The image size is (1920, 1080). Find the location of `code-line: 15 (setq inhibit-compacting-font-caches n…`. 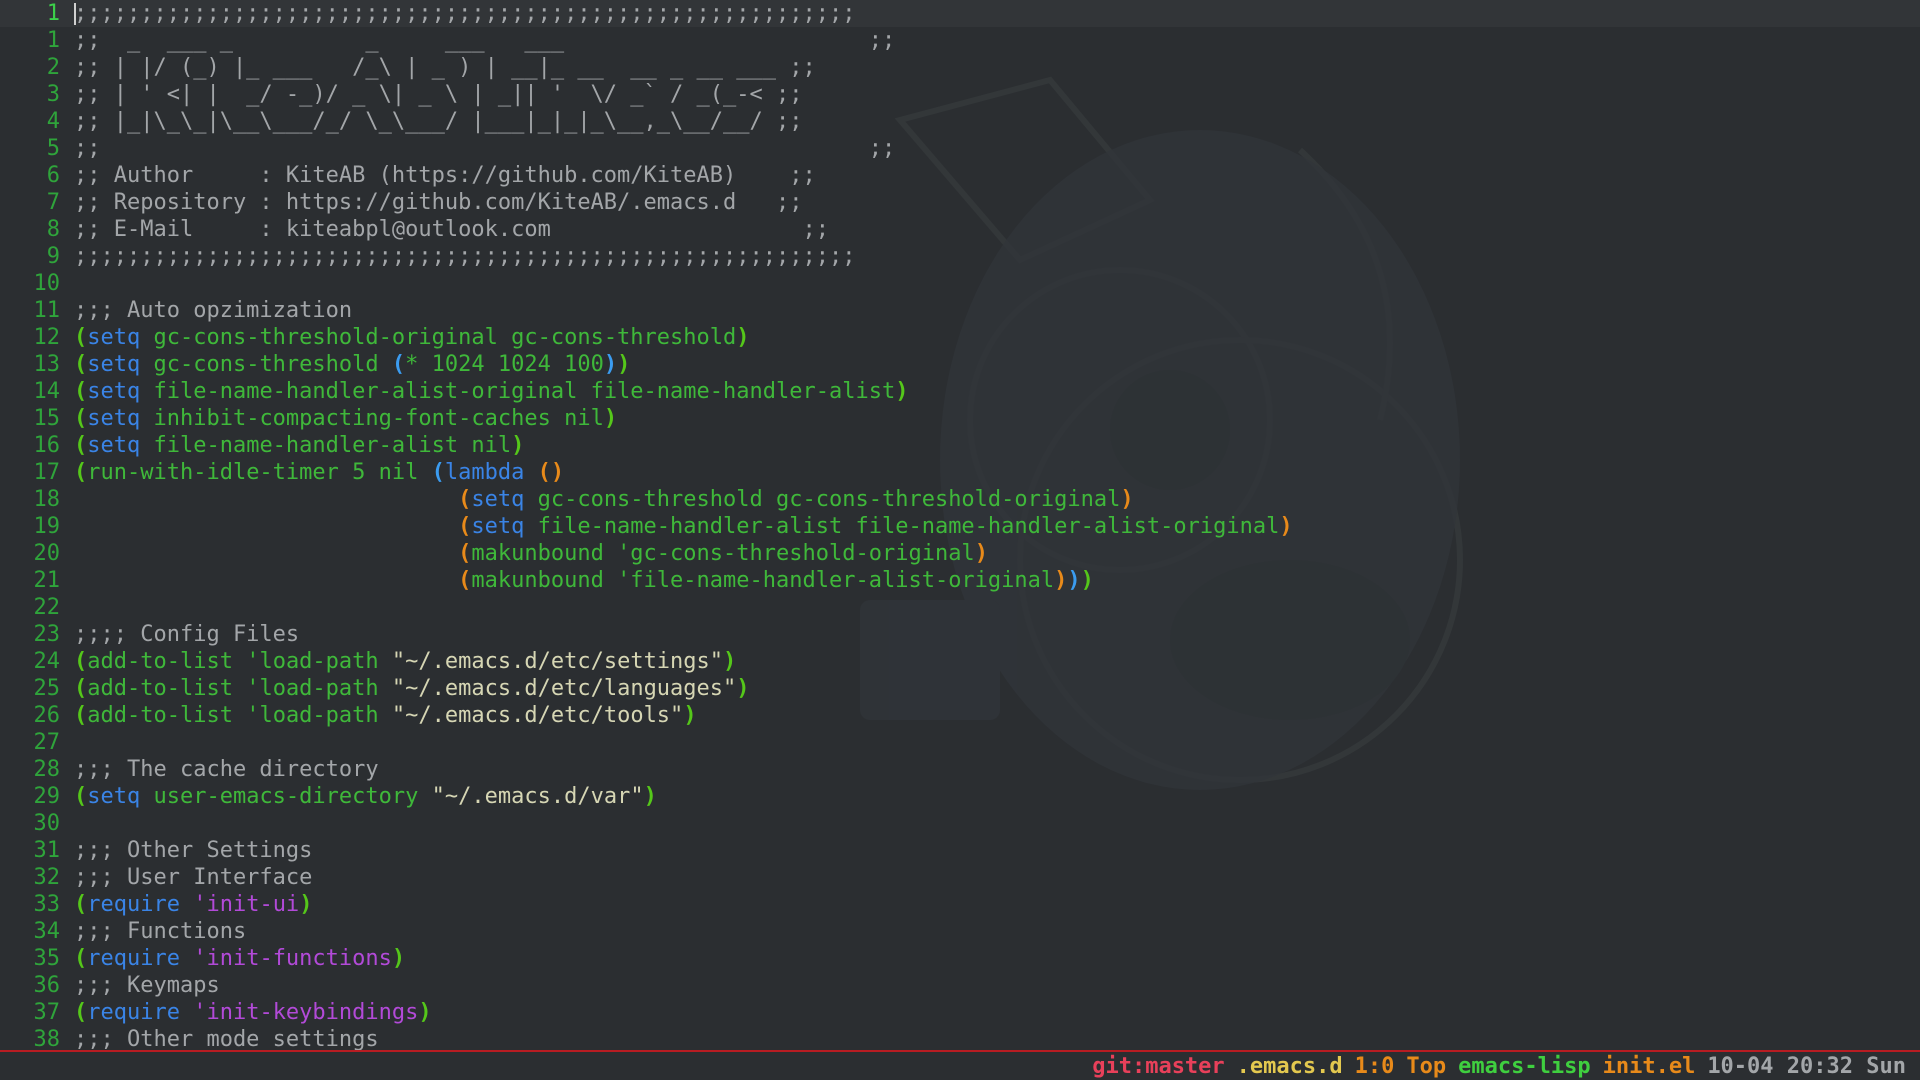

code-line: 15 (setq inhibit-compacting-font-caches n… is located at coordinates (960, 418).